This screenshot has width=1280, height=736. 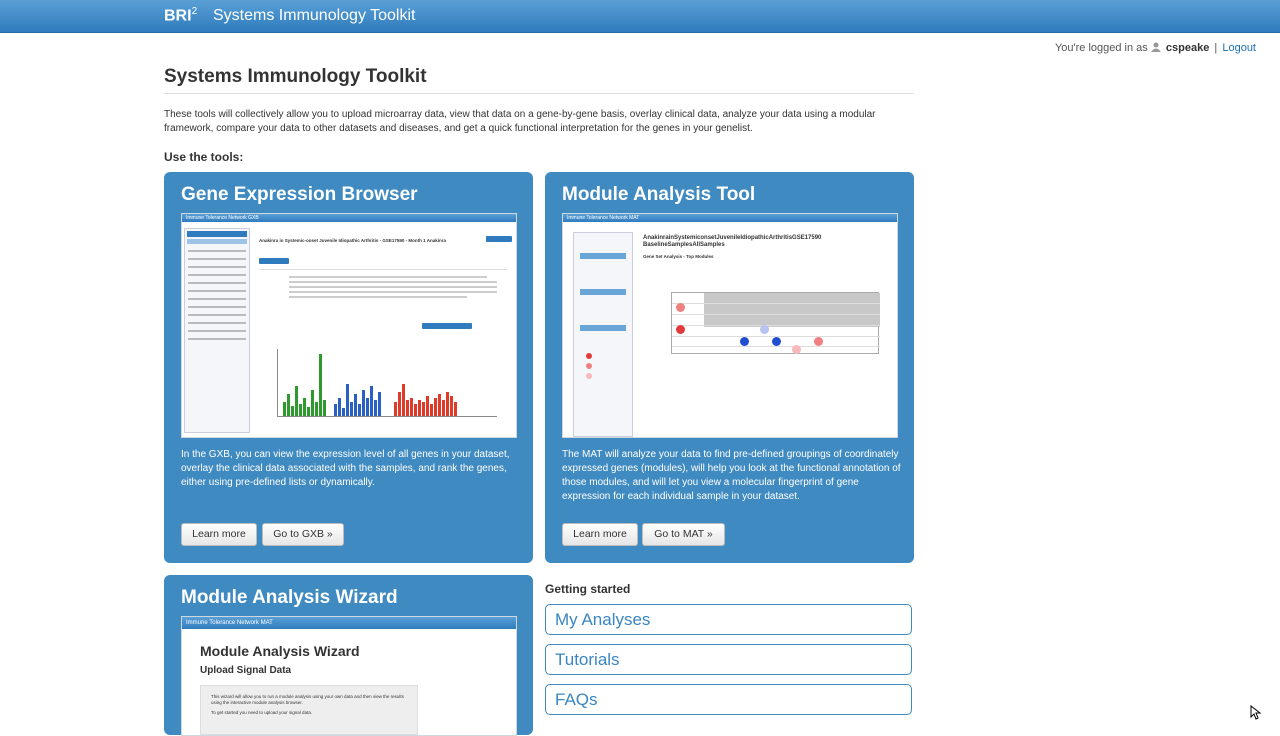 I want to click on brand-logo: BRI2, so click(x=180, y=15).